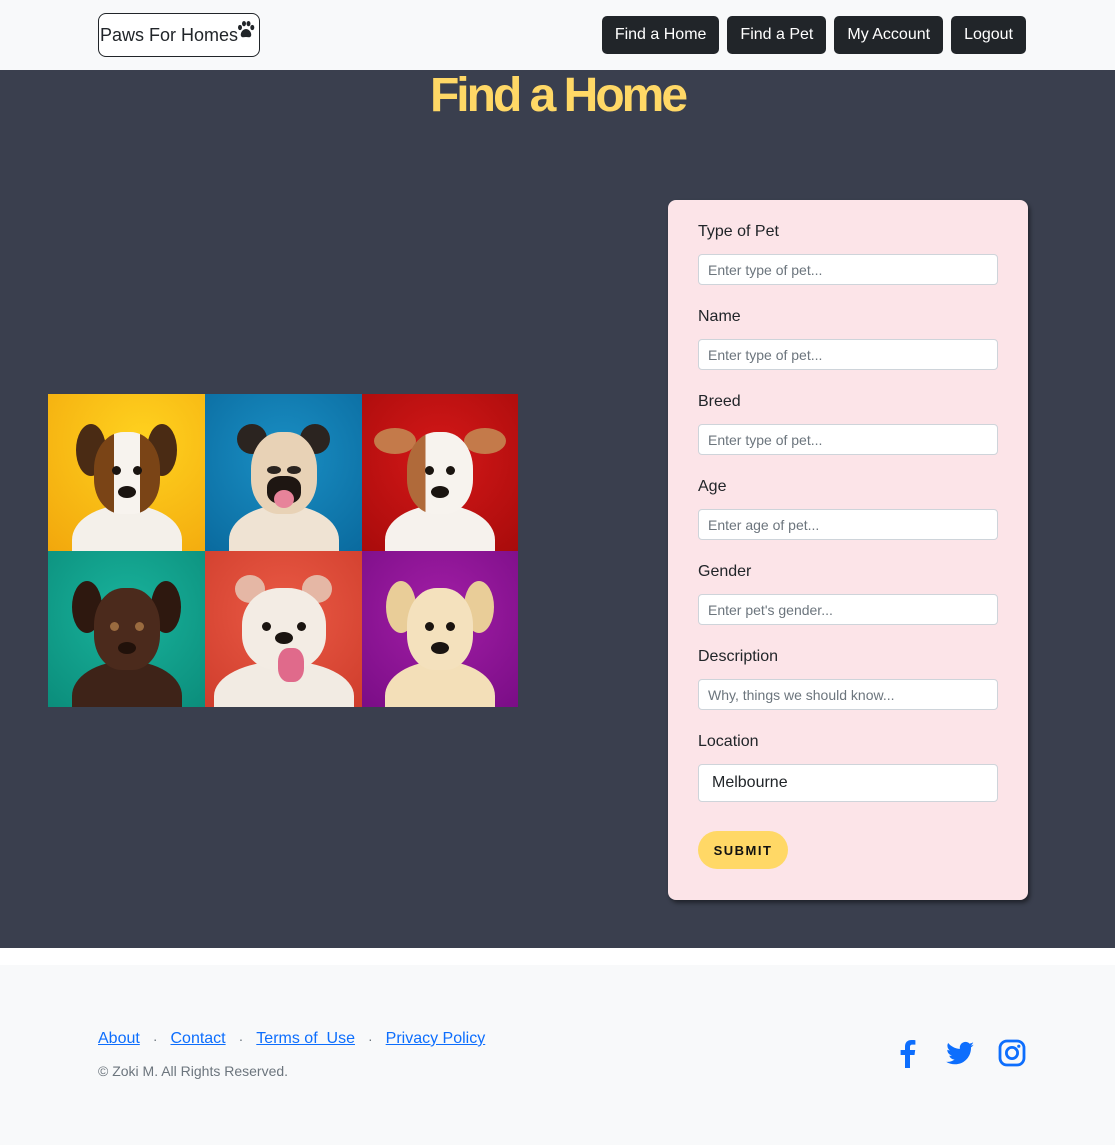  I want to click on age-input, so click(848, 524).